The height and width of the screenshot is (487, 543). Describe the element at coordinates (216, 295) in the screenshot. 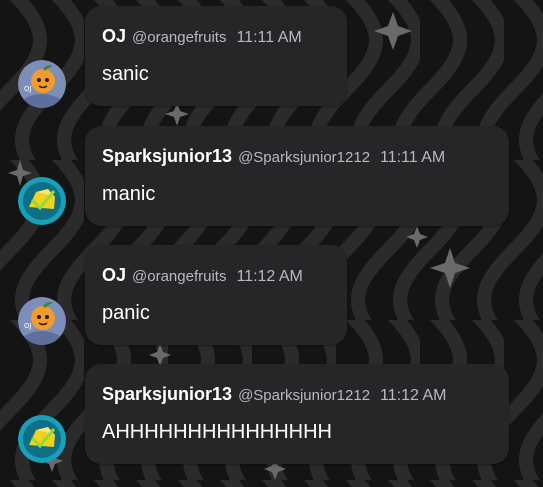

I see `message-bubble: OJ @orangefruits 11:12 AM panic` at that location.